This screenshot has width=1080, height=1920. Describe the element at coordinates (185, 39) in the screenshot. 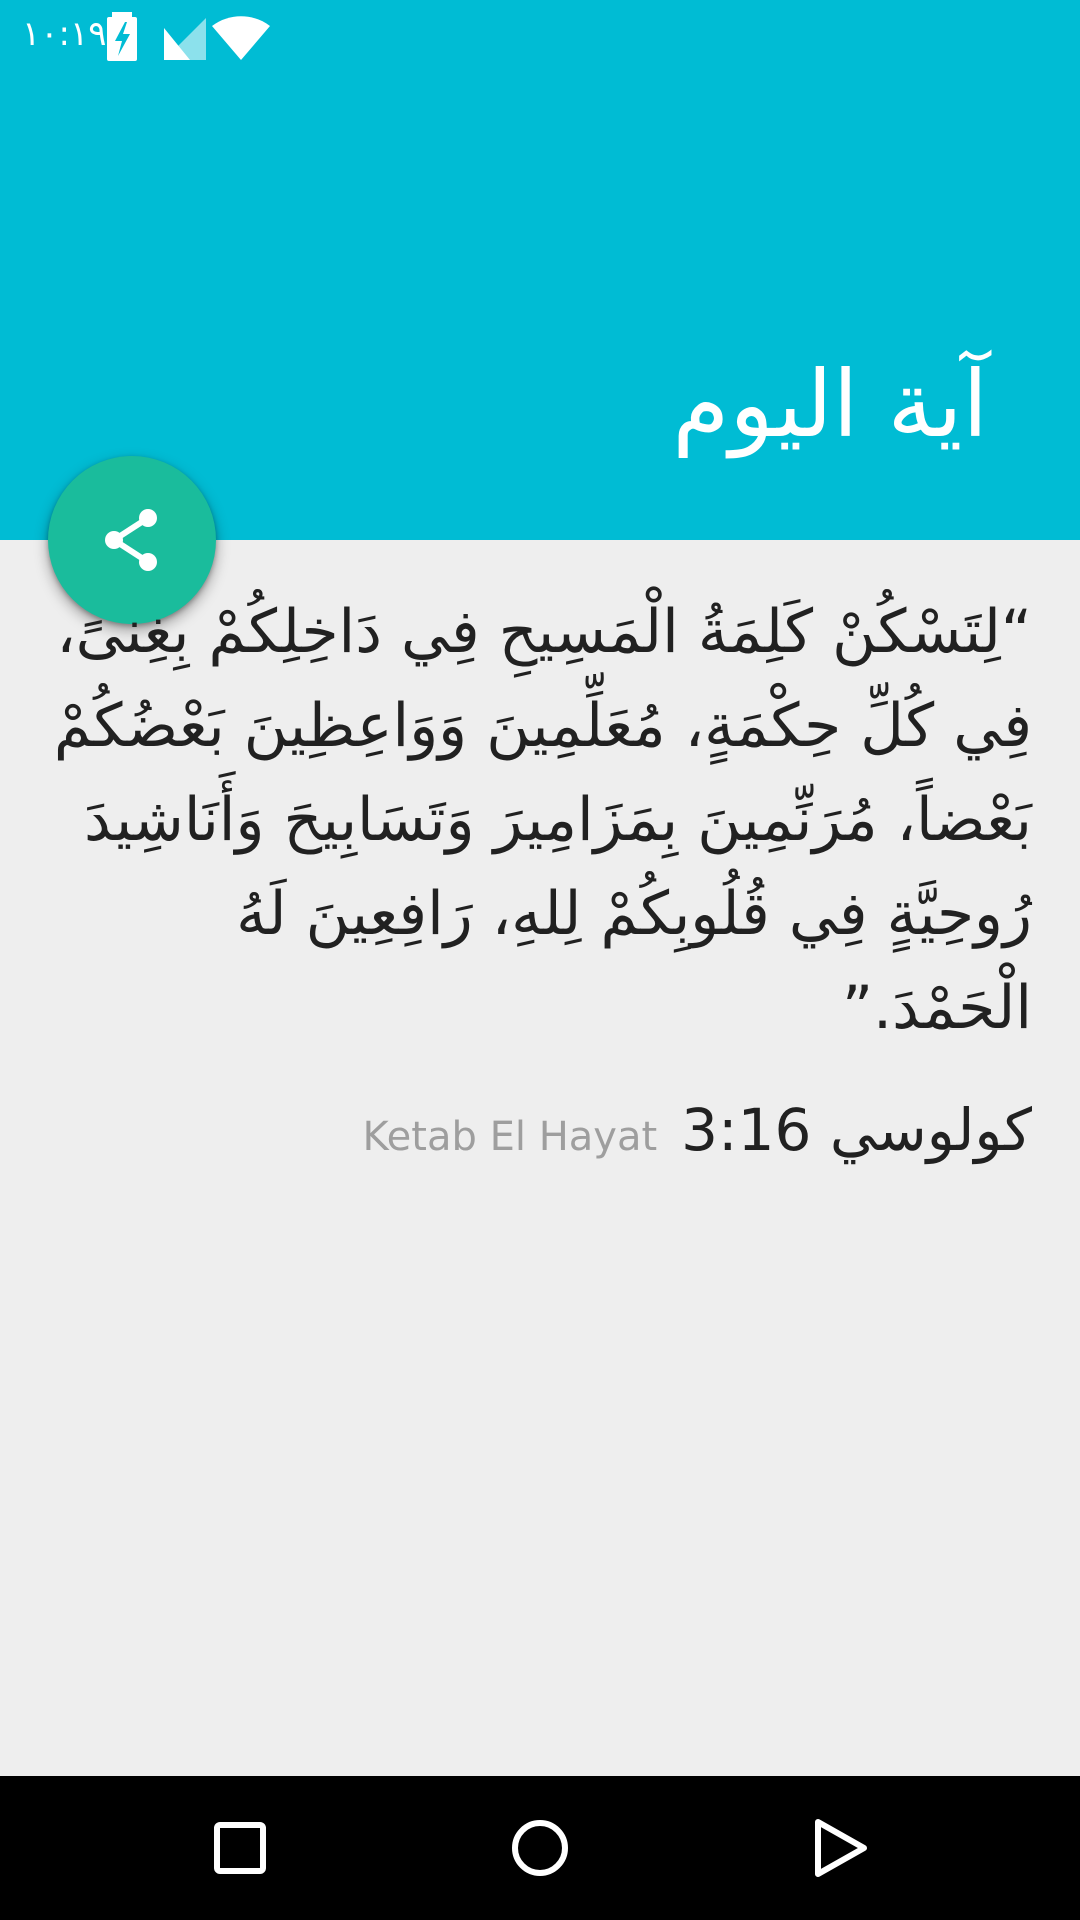

I see `cellular-signal-icon` at that location.